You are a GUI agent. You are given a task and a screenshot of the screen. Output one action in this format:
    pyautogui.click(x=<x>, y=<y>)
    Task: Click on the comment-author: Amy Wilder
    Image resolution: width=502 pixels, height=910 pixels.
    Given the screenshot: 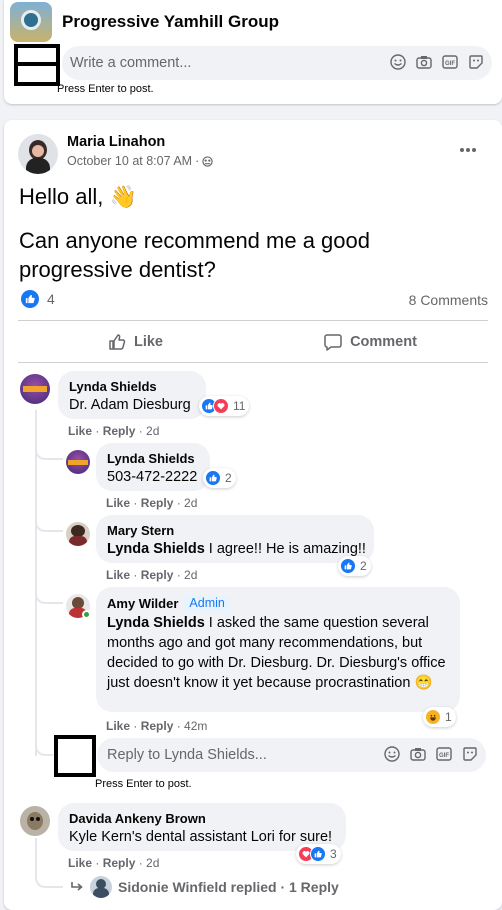 What is the action you would take?
    pyautogui.click(x=142, y=603)
    